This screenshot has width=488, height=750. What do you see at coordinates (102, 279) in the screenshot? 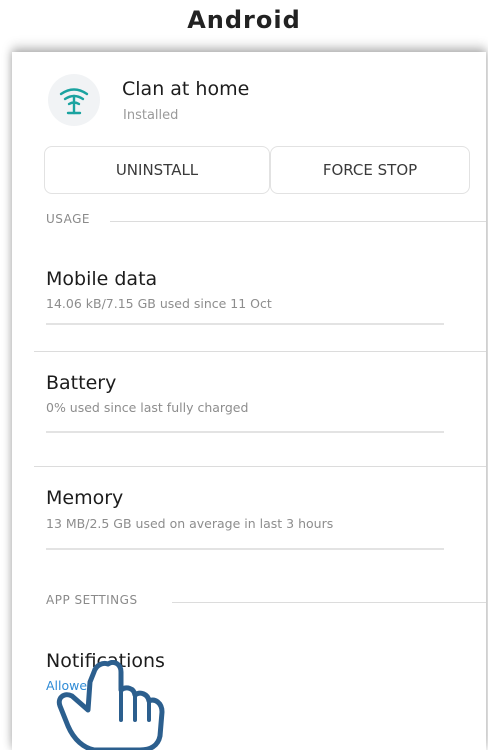
I see `row-title: Mobile data` at bounding box center [102, 279].